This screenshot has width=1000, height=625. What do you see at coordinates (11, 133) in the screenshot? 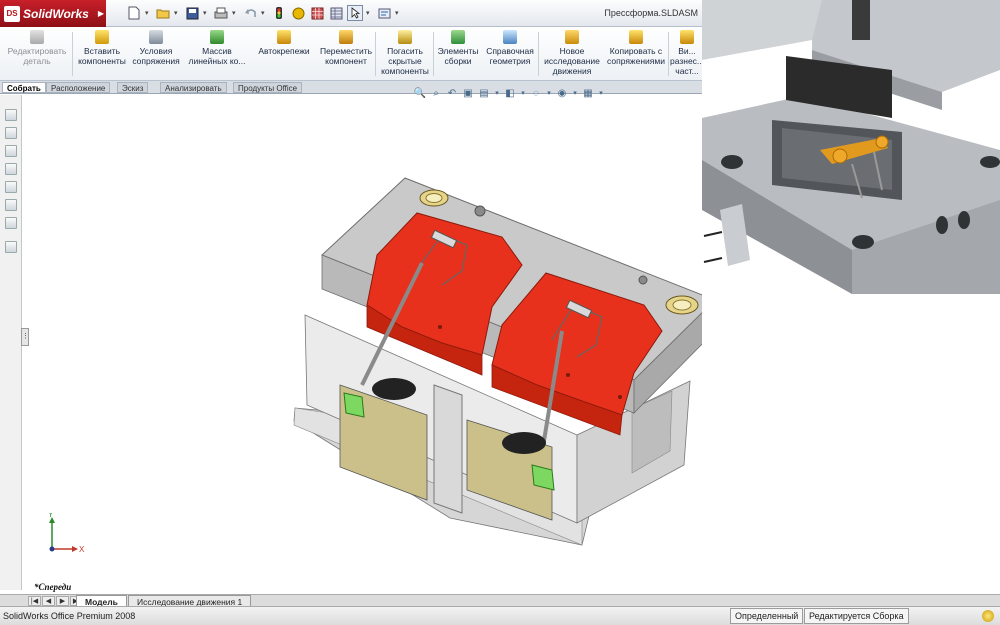
I see `property-manager-icon` at bounding box center [11, 133].